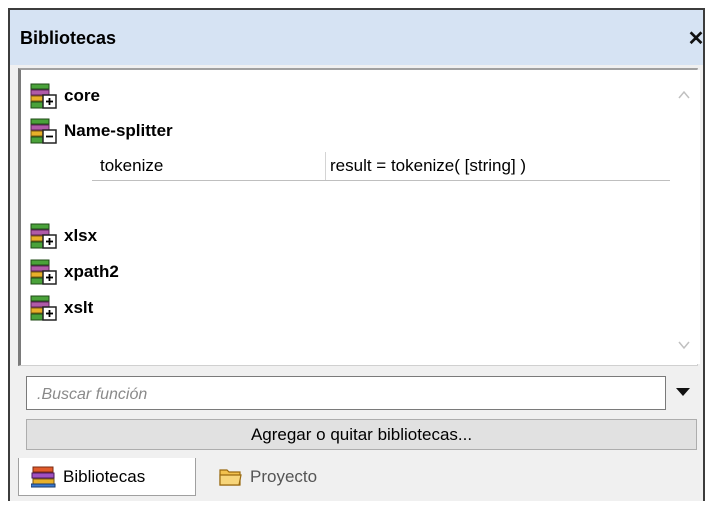  What do you see at coordinates (132, 165) in the screenshot?
I see `function-name: tokenize` at bounding box center [132, 165].